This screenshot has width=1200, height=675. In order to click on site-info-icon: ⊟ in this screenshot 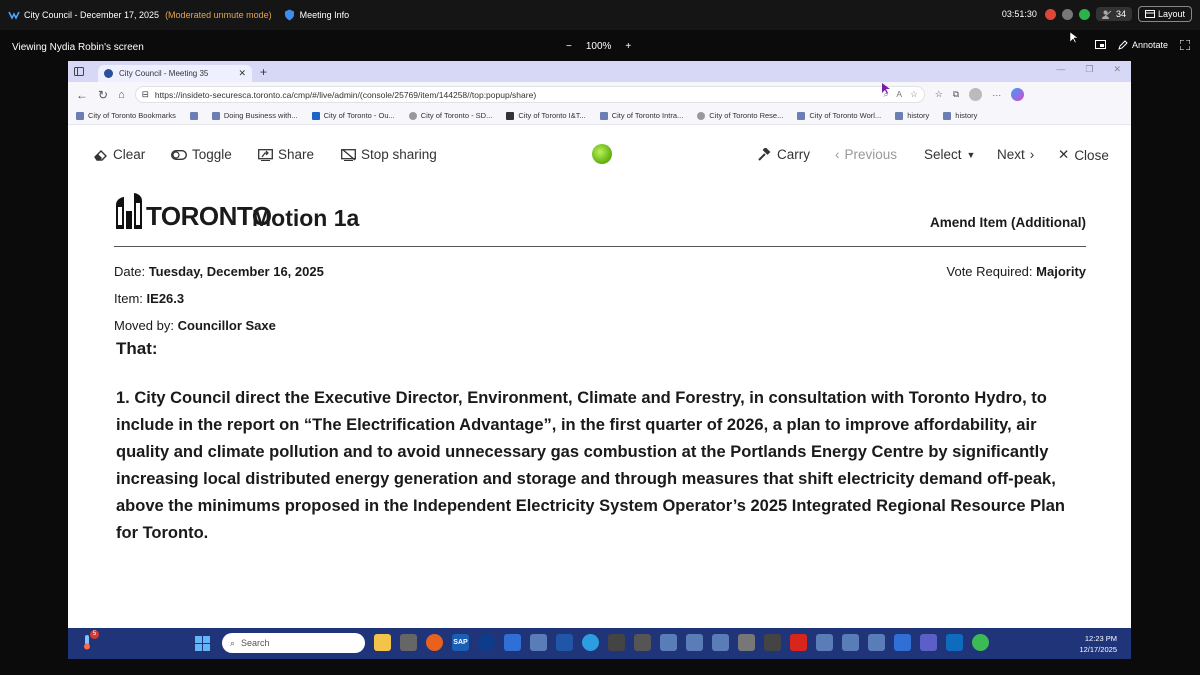, I will do `click(145, 94)`.